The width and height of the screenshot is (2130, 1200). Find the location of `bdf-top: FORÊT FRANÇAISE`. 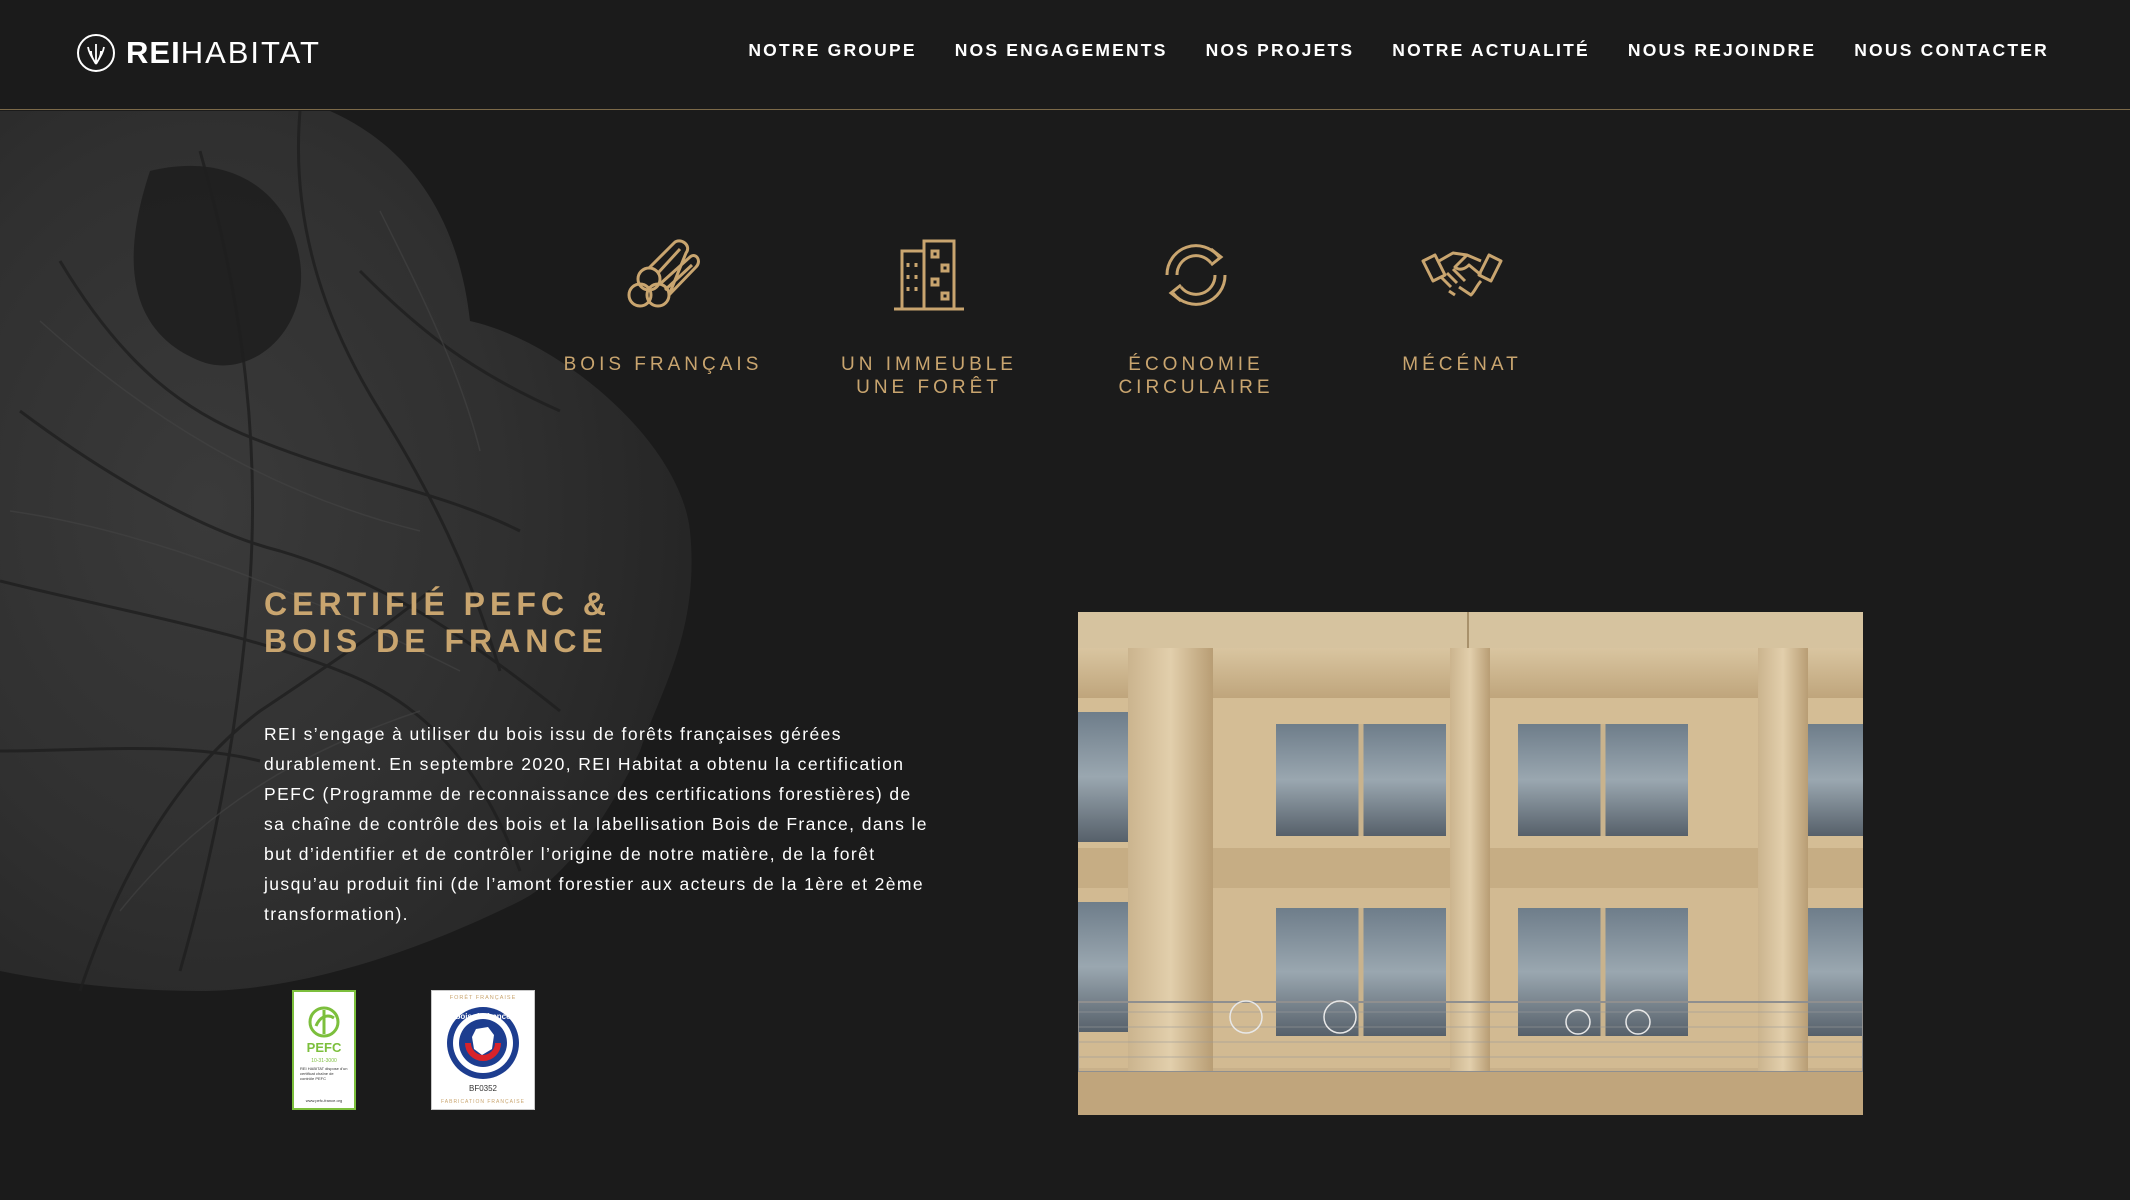

bdf-top: FORÊT FRANÇAISE is located at coordinates (483, 997).